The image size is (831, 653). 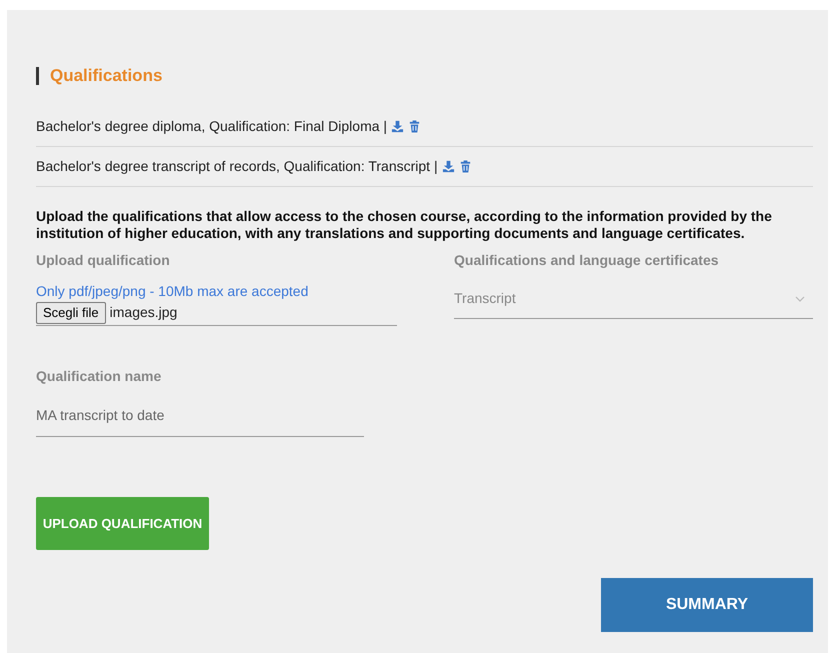 I want to click on section-title: Qualifications, so click(x=99, y=76).